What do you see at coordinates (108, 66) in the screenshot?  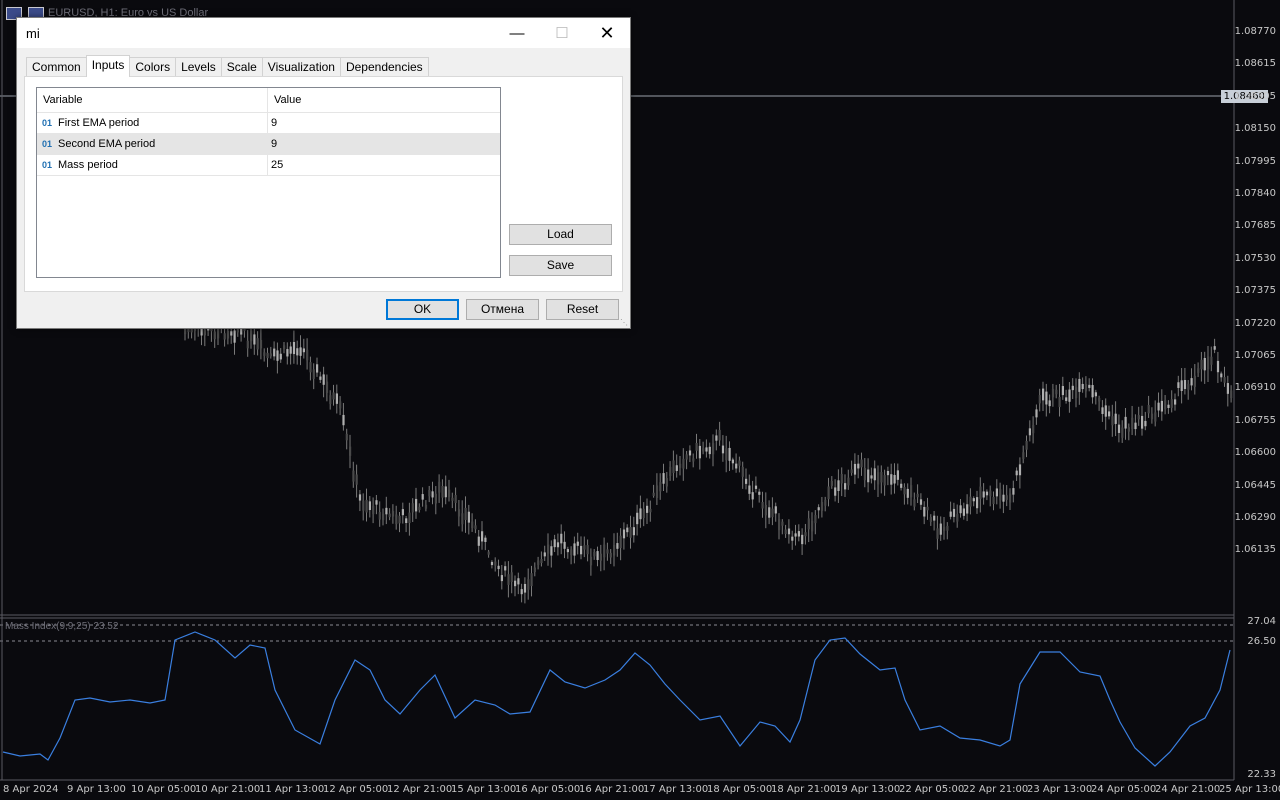 I see `tab-inputs: Inputs` at bounding box center [108, 66].